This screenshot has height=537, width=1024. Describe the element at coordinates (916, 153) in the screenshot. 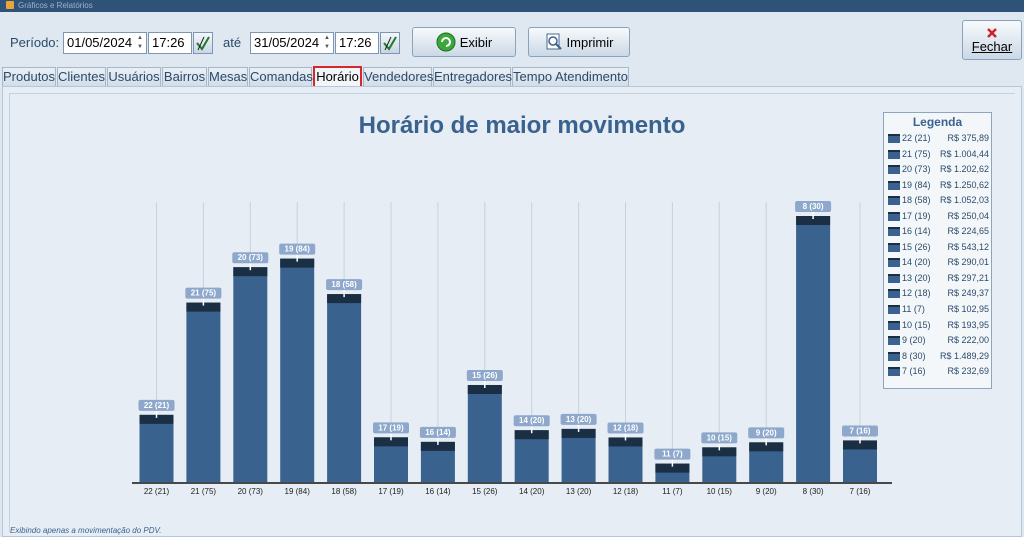

I see `legend-key: 21 (75)` at that location.